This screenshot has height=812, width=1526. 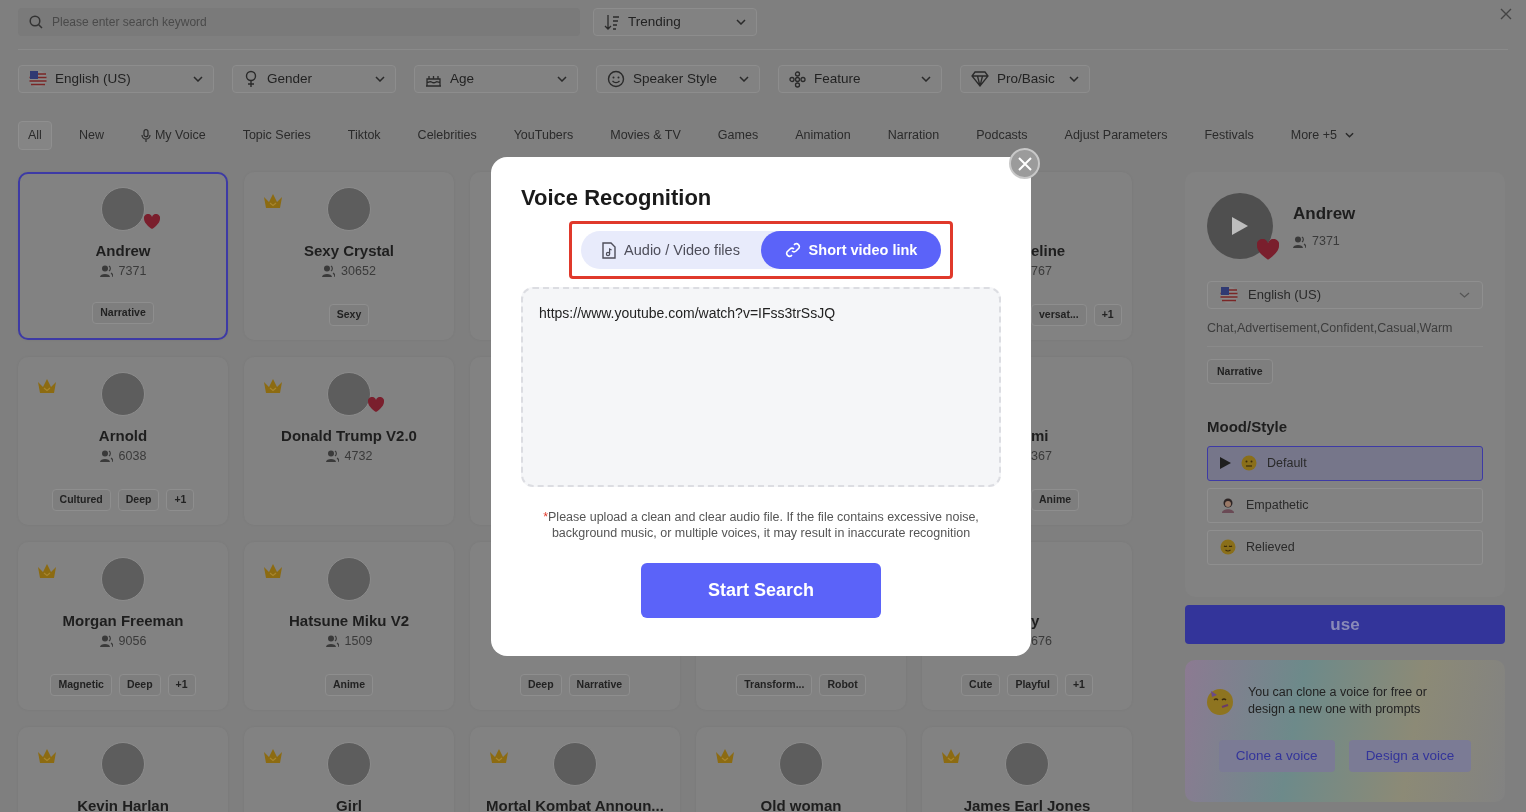 What do you see at coordinates (123, 435) in the screenshot?
I see `voice-name: Arnold` at bounding box center [123, 435].